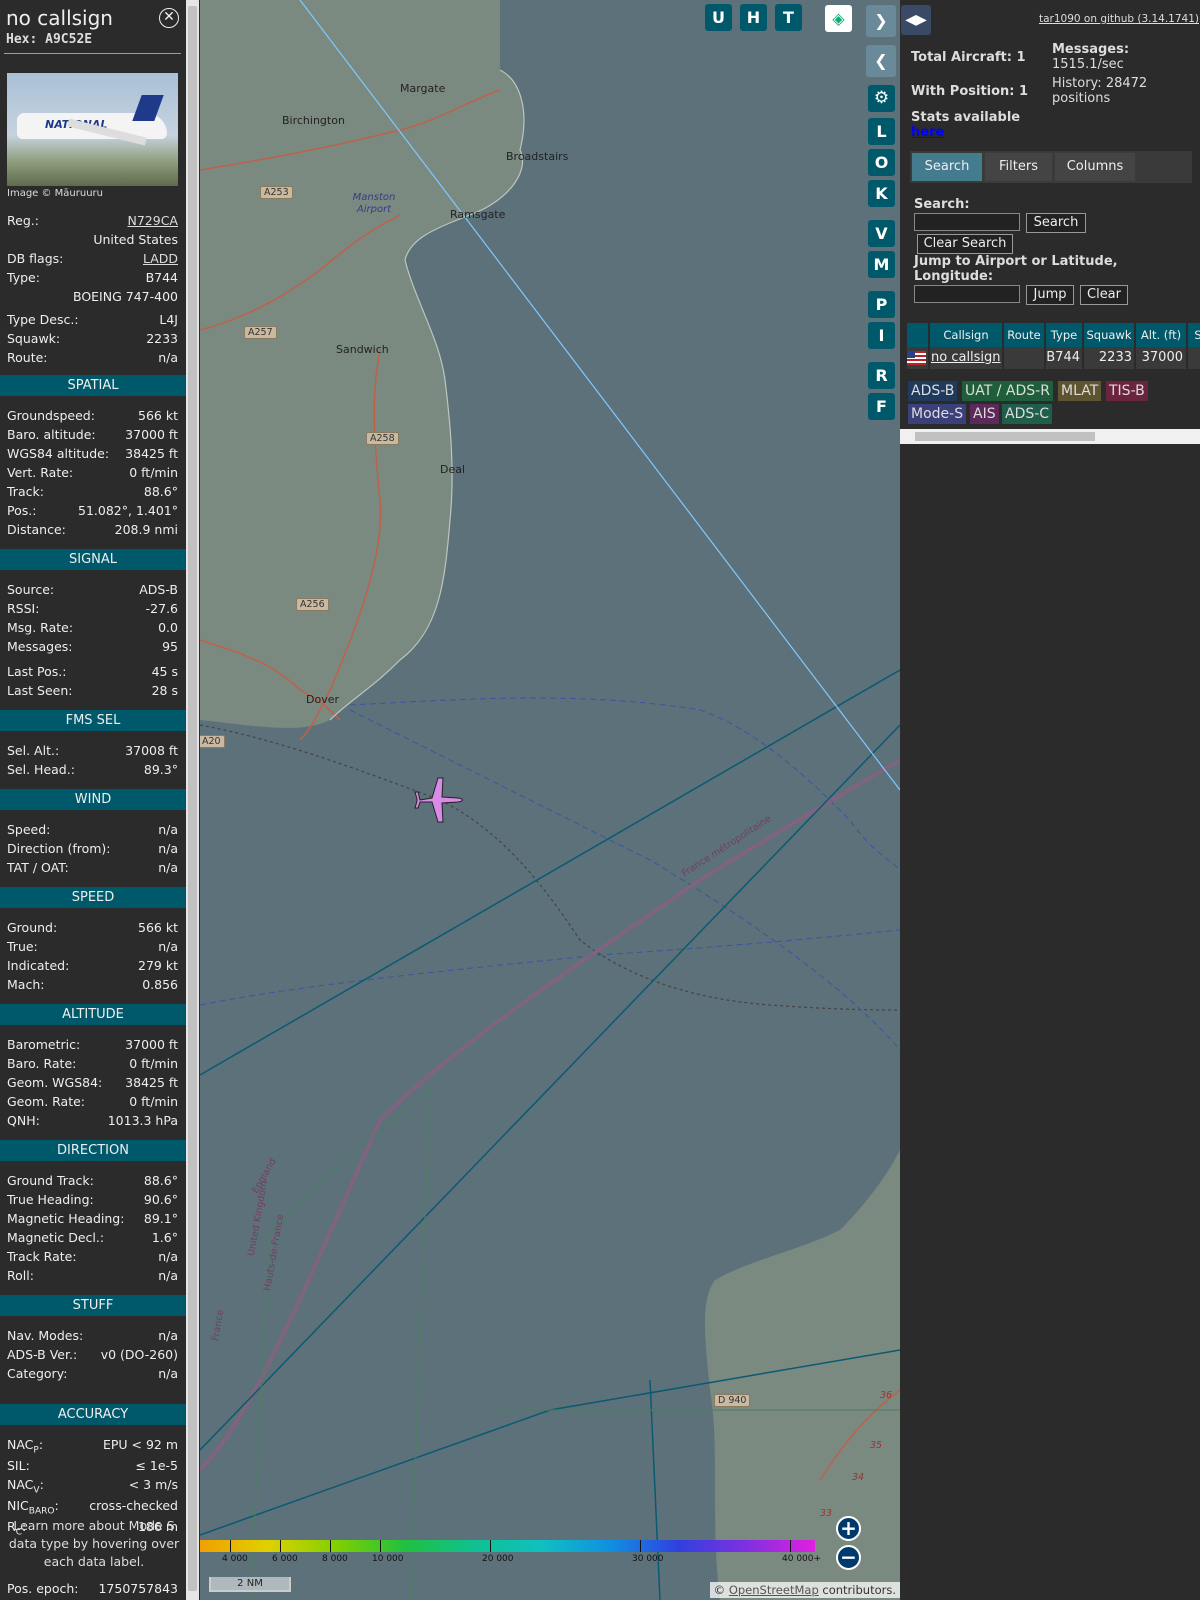 The width and height of the screenshot is (1200, 1600). Describe the element at coordinates (881, 264) in the screenshot. I see `map-button-m: M` at that location.